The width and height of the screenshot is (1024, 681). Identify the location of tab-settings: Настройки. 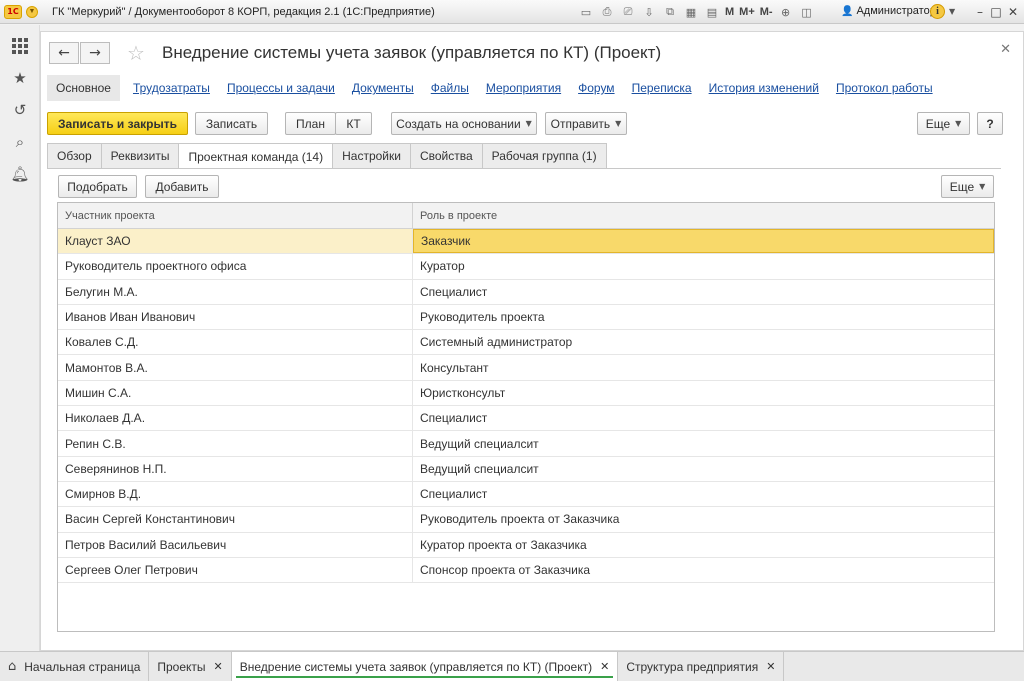
(371, 155).